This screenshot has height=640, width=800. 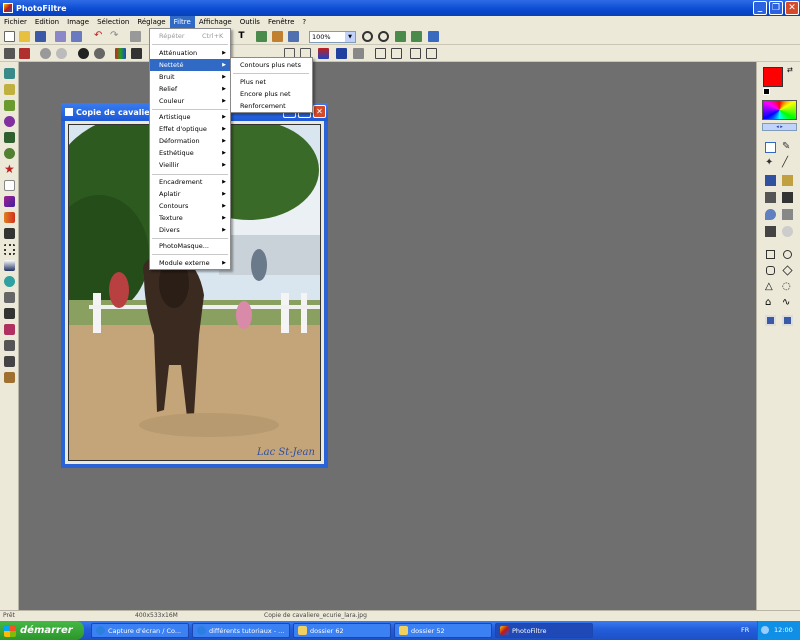 What do you see at coordinates (383, 36) in the screenshot?
I see `zoom-out-icon` at bounding box center [383, 36].